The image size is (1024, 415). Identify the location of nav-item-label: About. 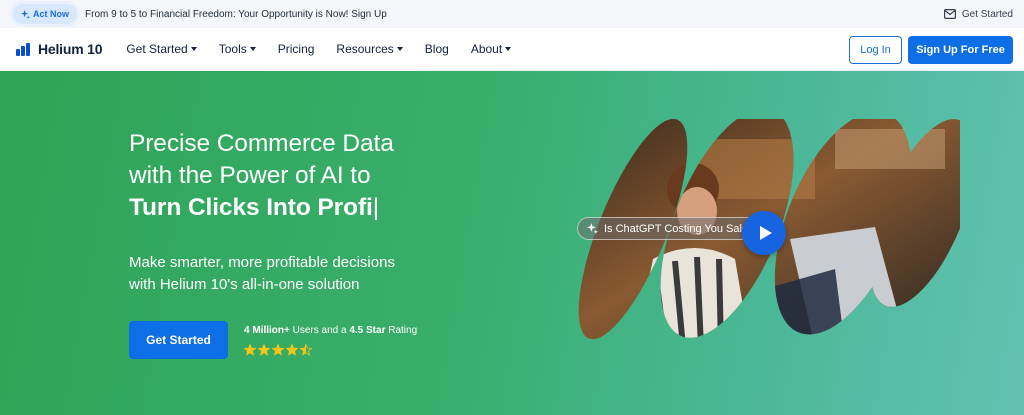
(486, 49).